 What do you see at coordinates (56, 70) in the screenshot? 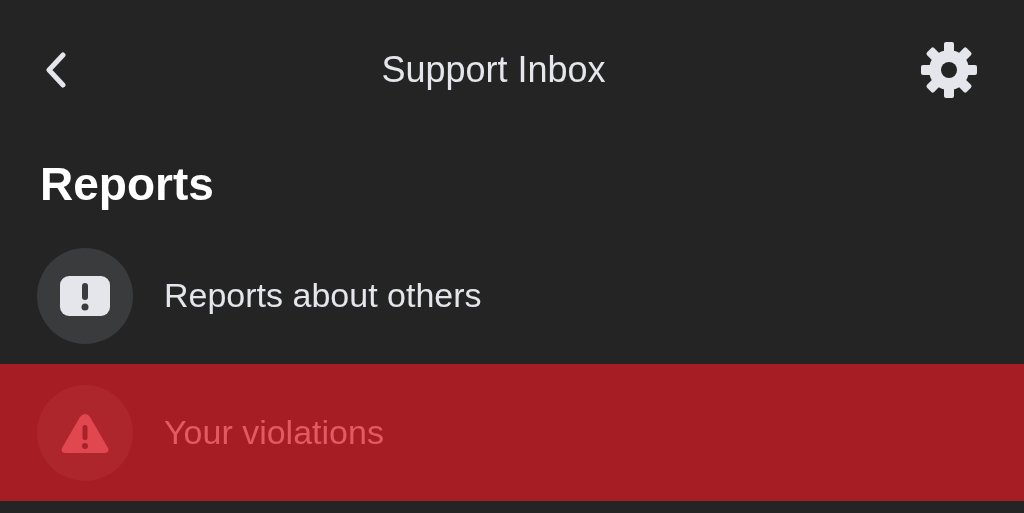
I see `back-icon` at bounding box center [56, 70].